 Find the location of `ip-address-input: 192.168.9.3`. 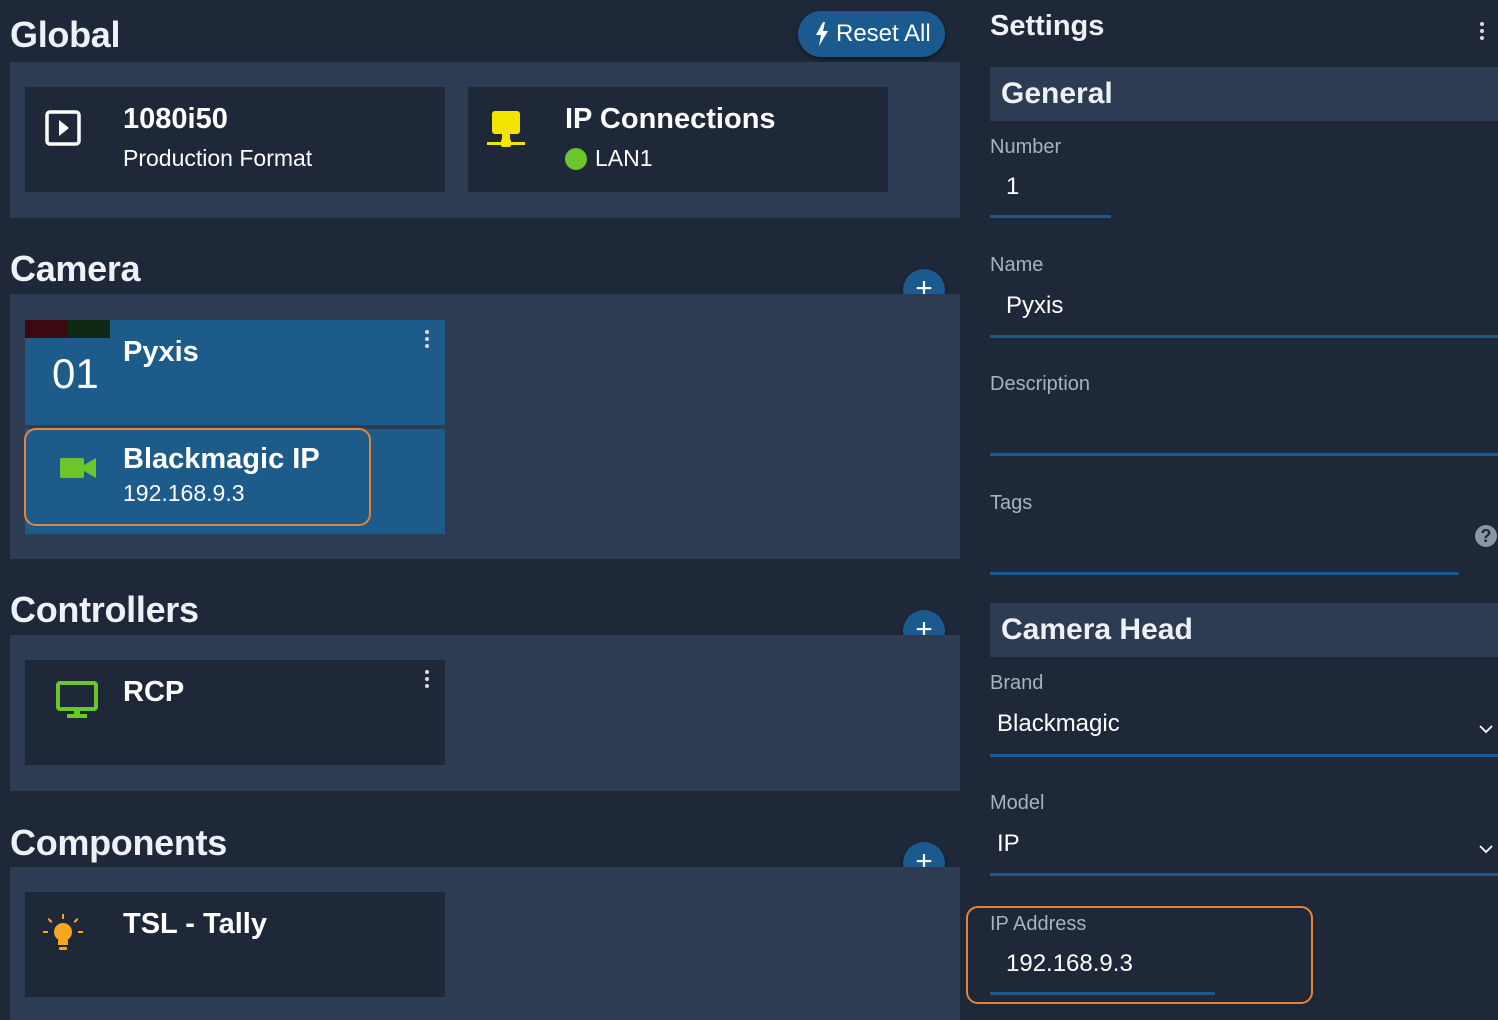

ip-address-input: 192.168.9.3 is located at coordinates (1069, 964).